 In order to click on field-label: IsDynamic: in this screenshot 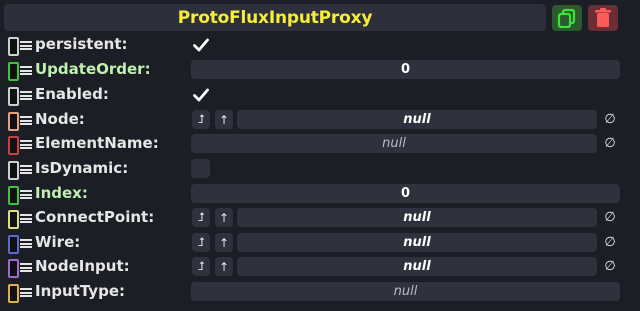, I will do `click(82, 168)`.